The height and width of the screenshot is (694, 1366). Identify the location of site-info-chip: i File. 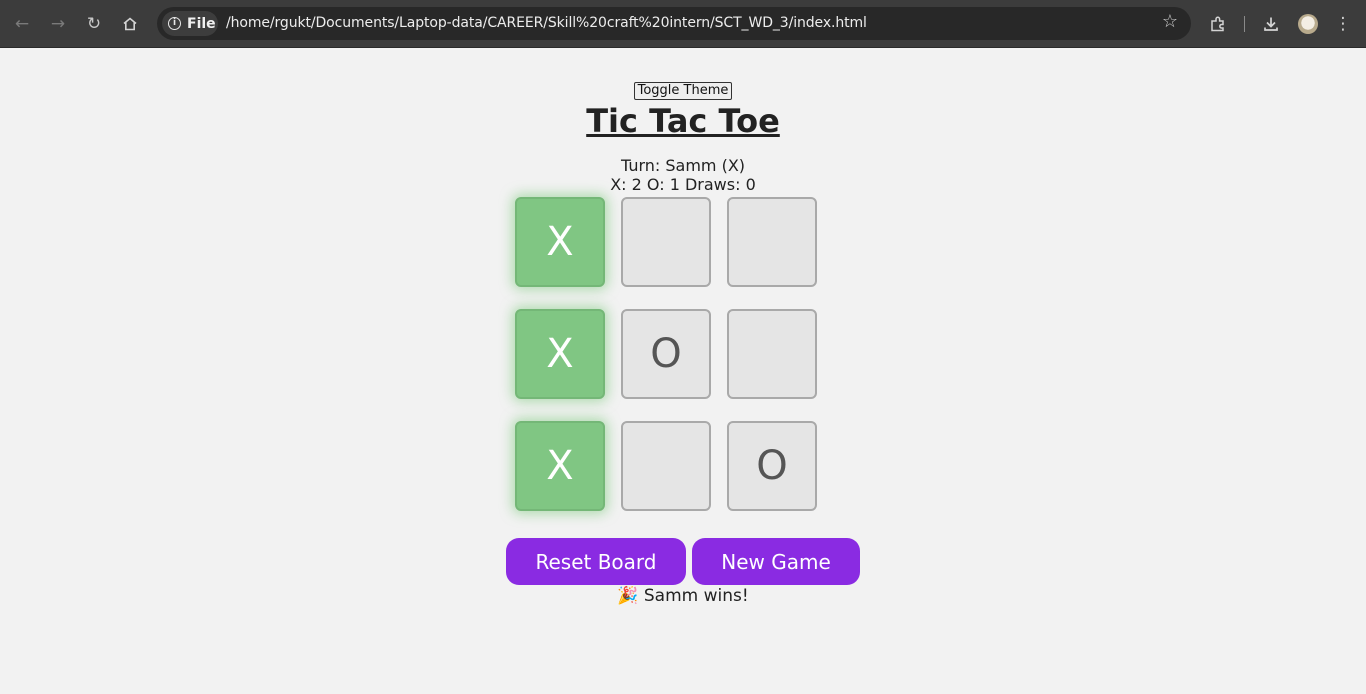
(190, 23).